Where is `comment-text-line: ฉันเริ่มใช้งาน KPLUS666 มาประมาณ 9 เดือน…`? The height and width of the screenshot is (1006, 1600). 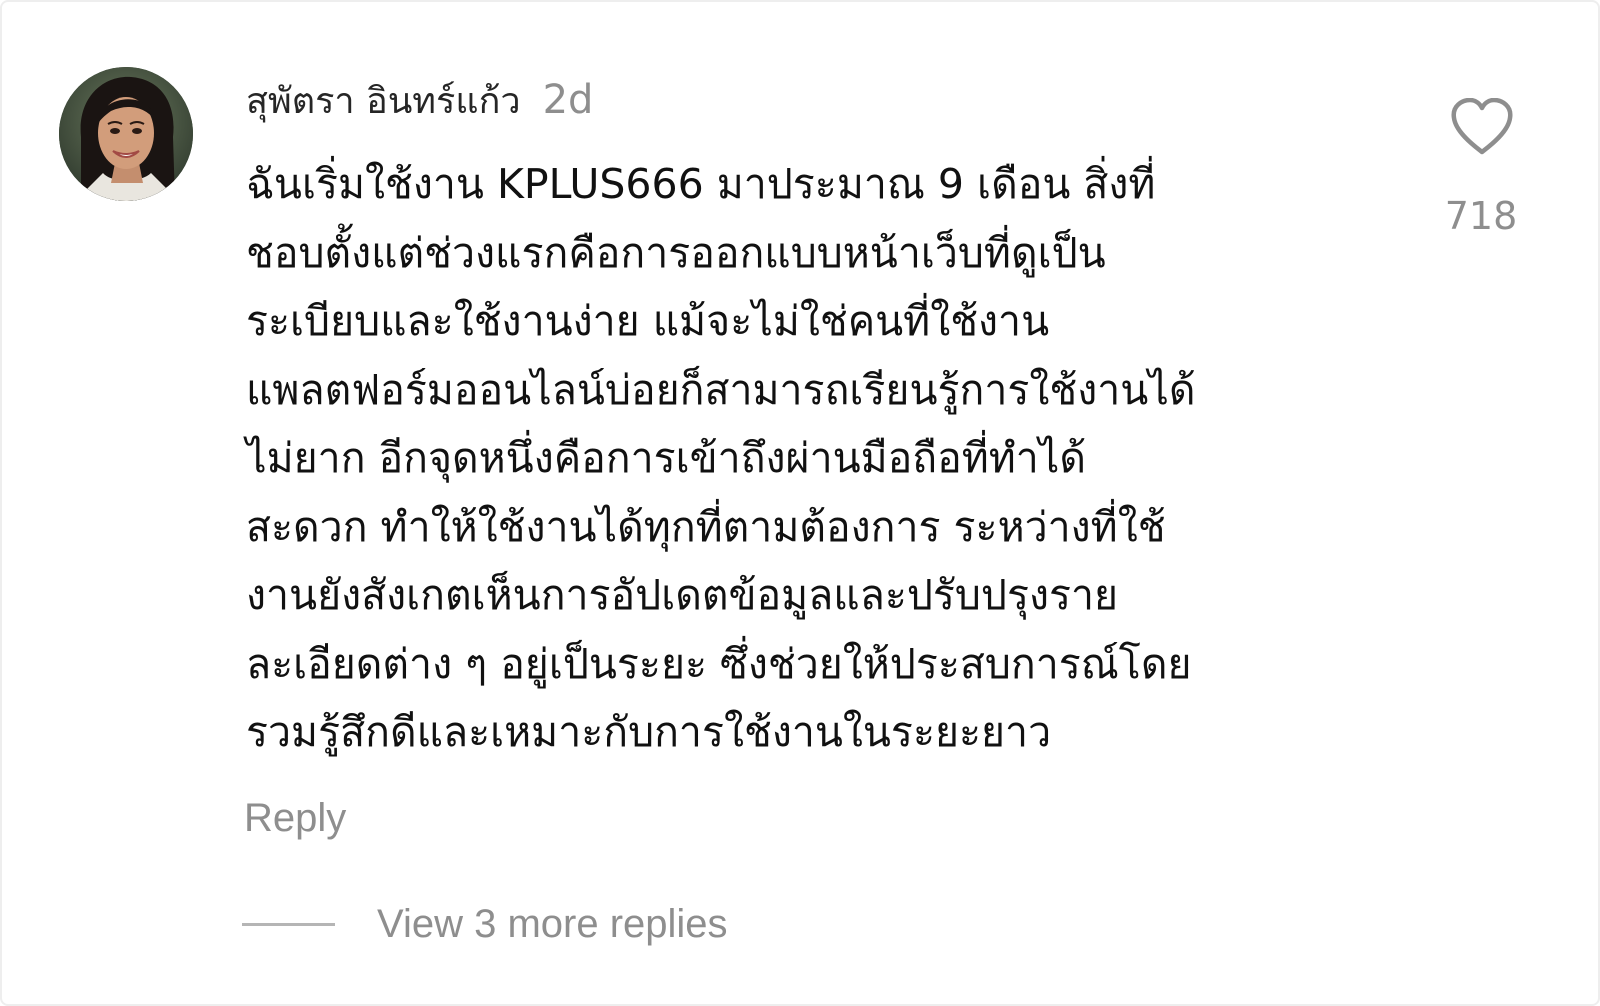
comment-text-line: ฉันเริ่มใช้งาน KPLUS666 มาประมาณ 9 เดือน… is located at coordinates (701, 184).